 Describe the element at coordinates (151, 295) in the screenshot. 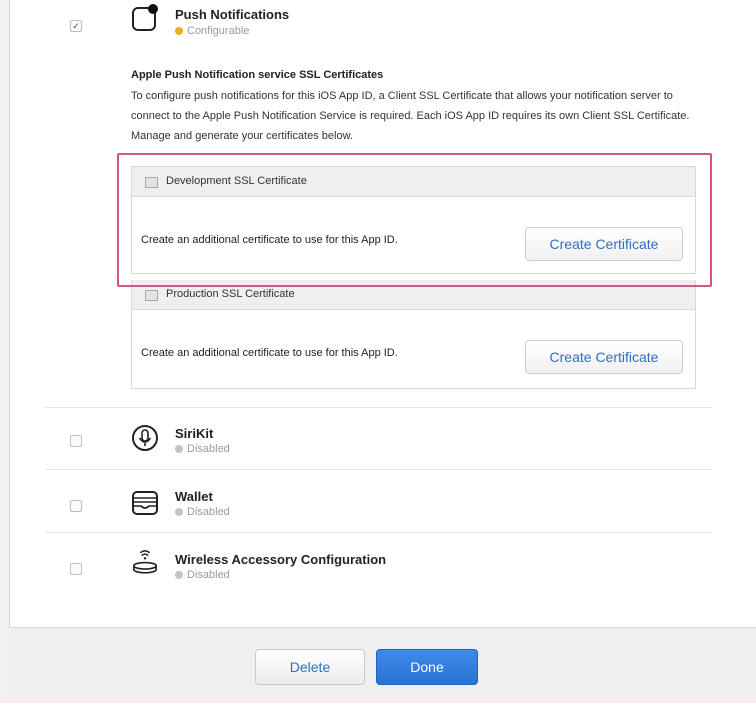

I see `certificate-icon` at that location.